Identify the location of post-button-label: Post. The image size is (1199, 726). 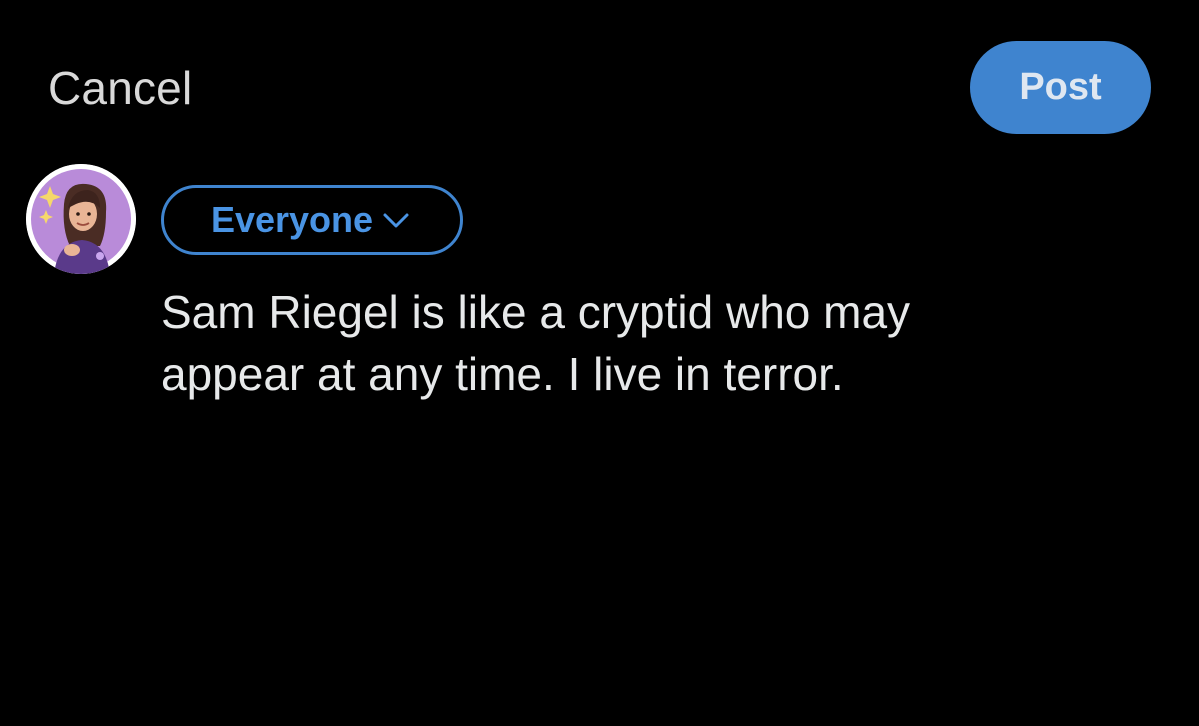
(1060, 87).